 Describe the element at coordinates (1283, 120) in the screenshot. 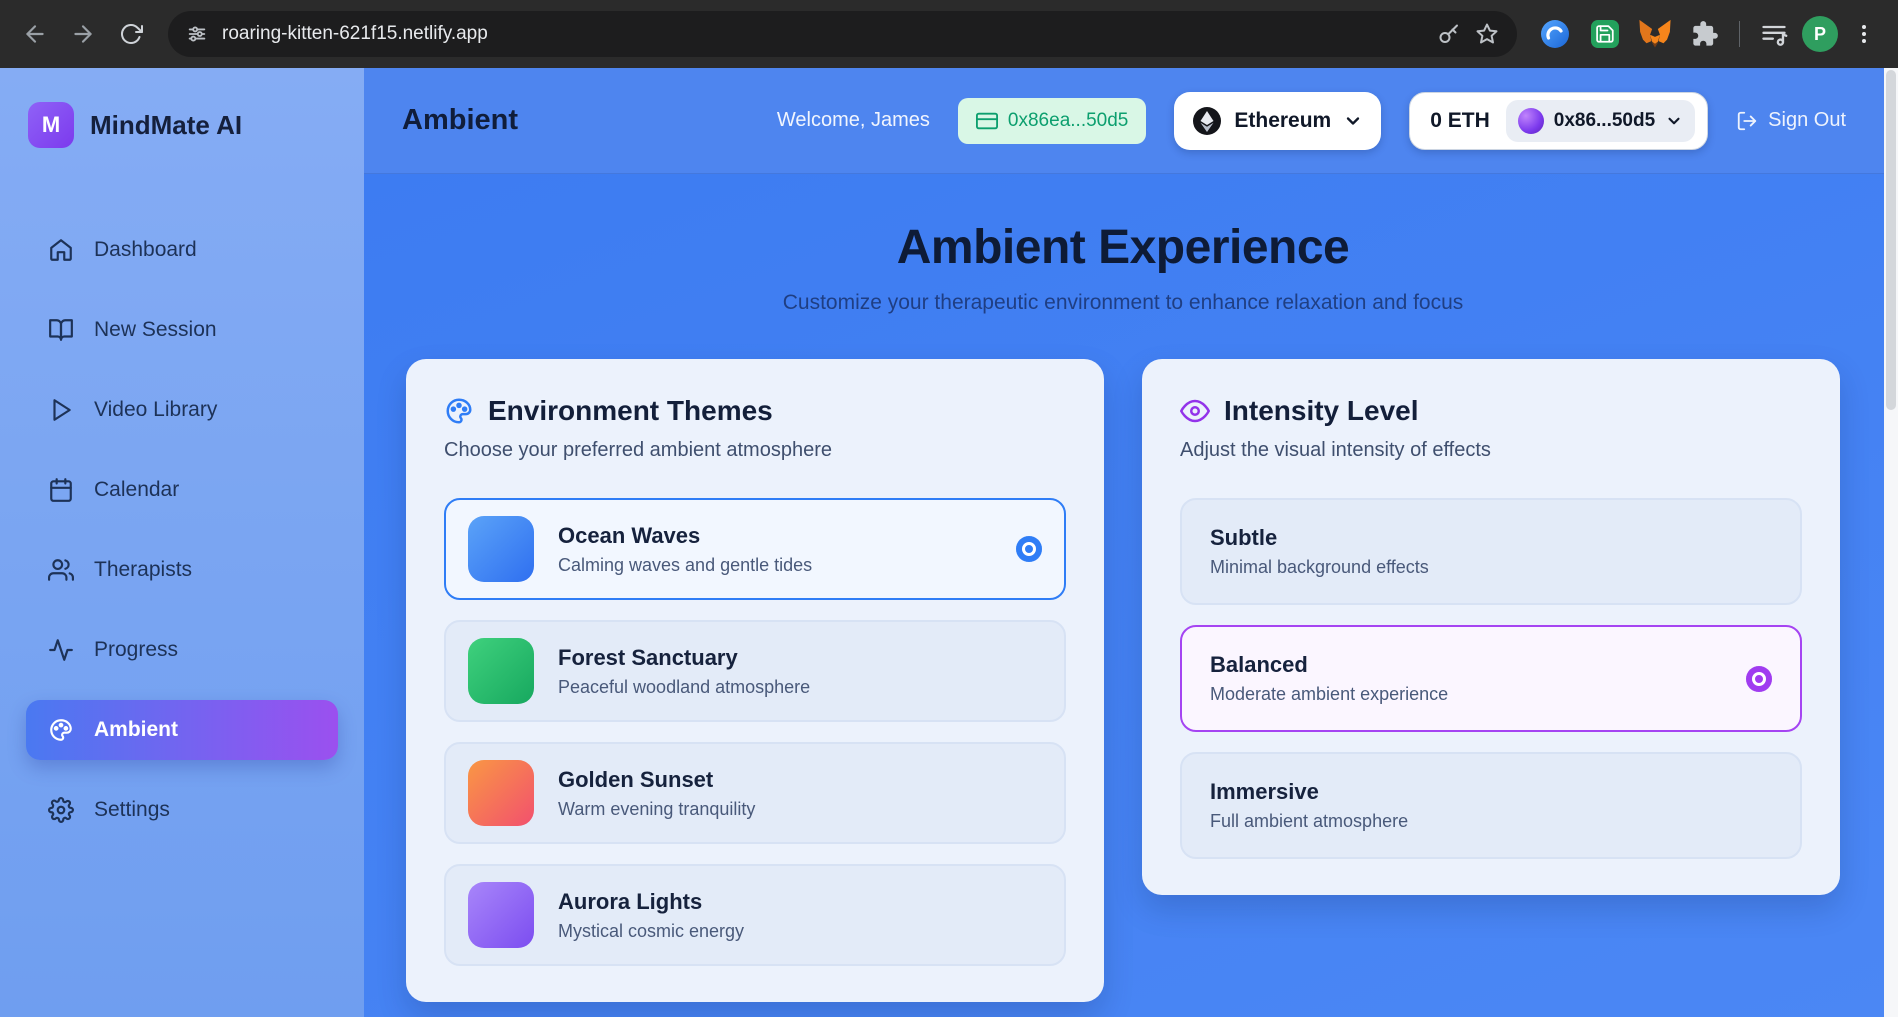

I see `network-name: Ethereum` at that location.